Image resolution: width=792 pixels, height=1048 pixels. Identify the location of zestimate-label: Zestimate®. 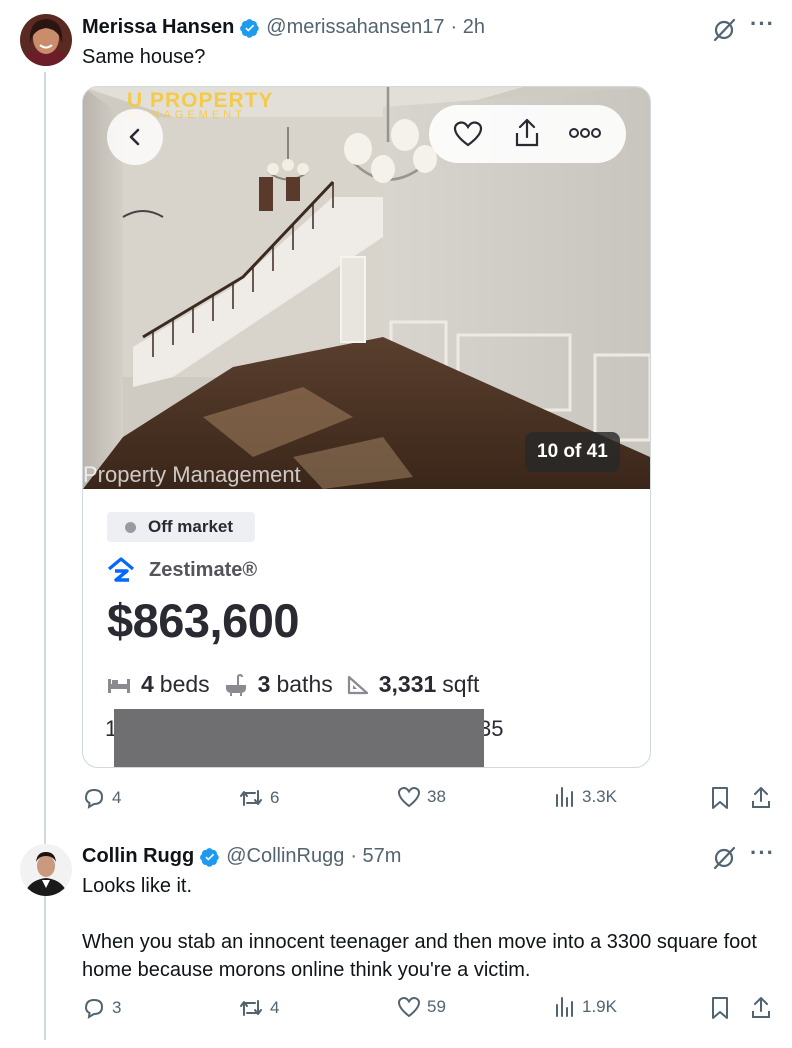
(203, 569).